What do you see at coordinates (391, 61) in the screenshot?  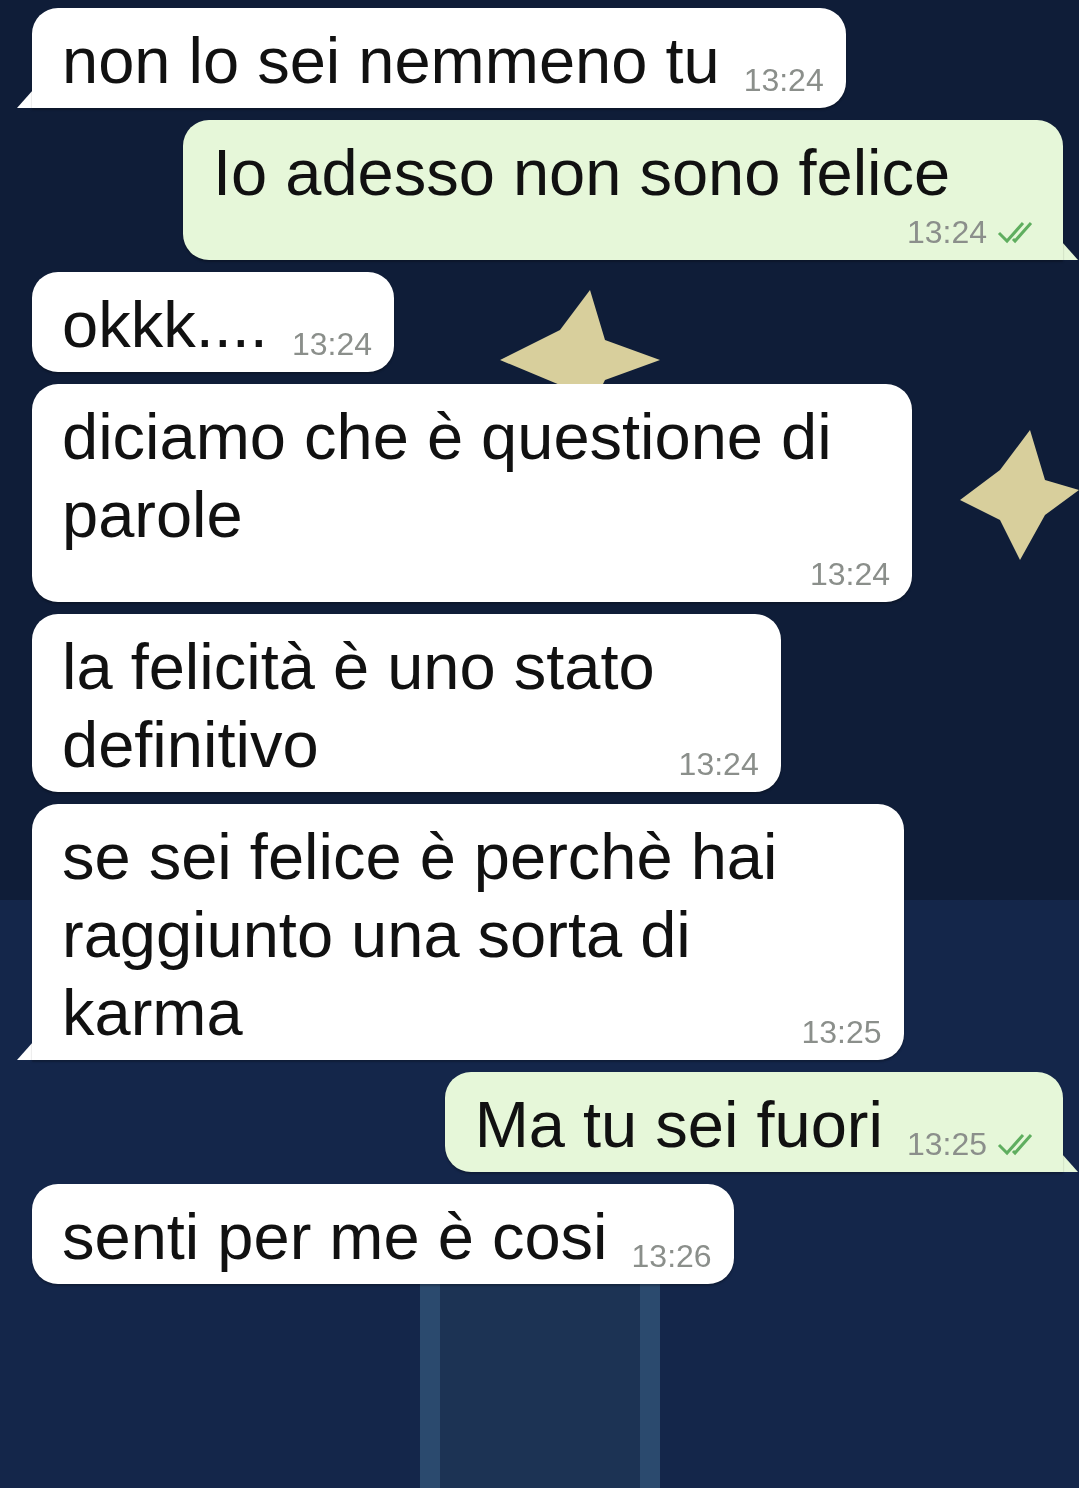 I see `message-text: non lo sei nemmeno tu` at bounding box center [391, 61].